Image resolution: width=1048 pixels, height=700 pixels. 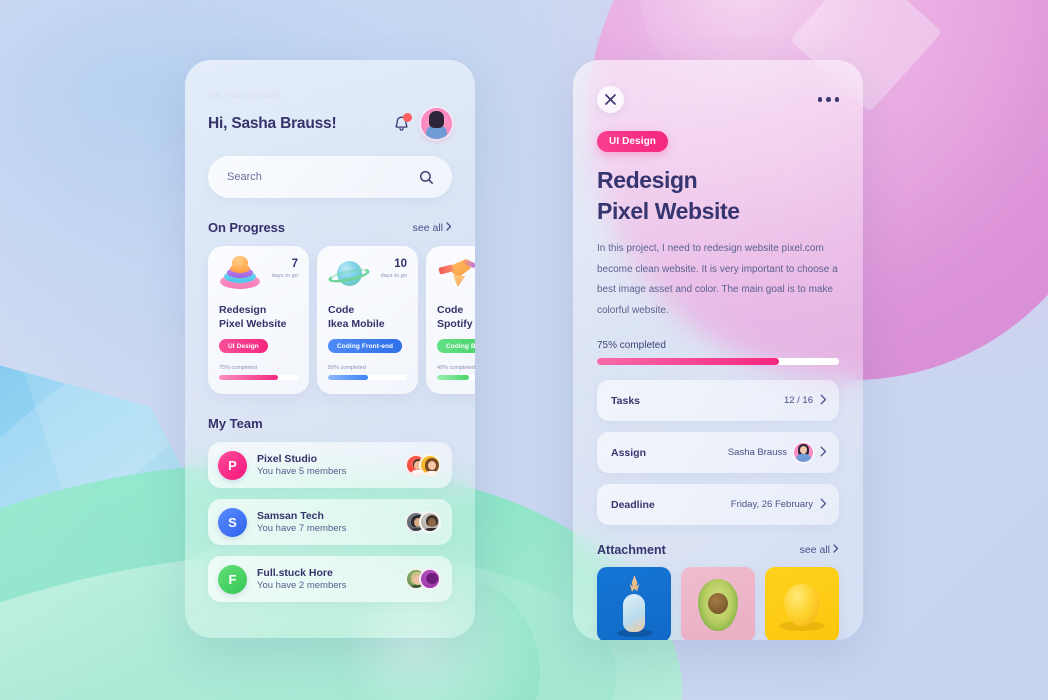 What do you see at coordinates (718, 505) in the screenshot?
I see `detail-row-deadline: Deadline Friday, 26 February` at bounding box center [718, 505].